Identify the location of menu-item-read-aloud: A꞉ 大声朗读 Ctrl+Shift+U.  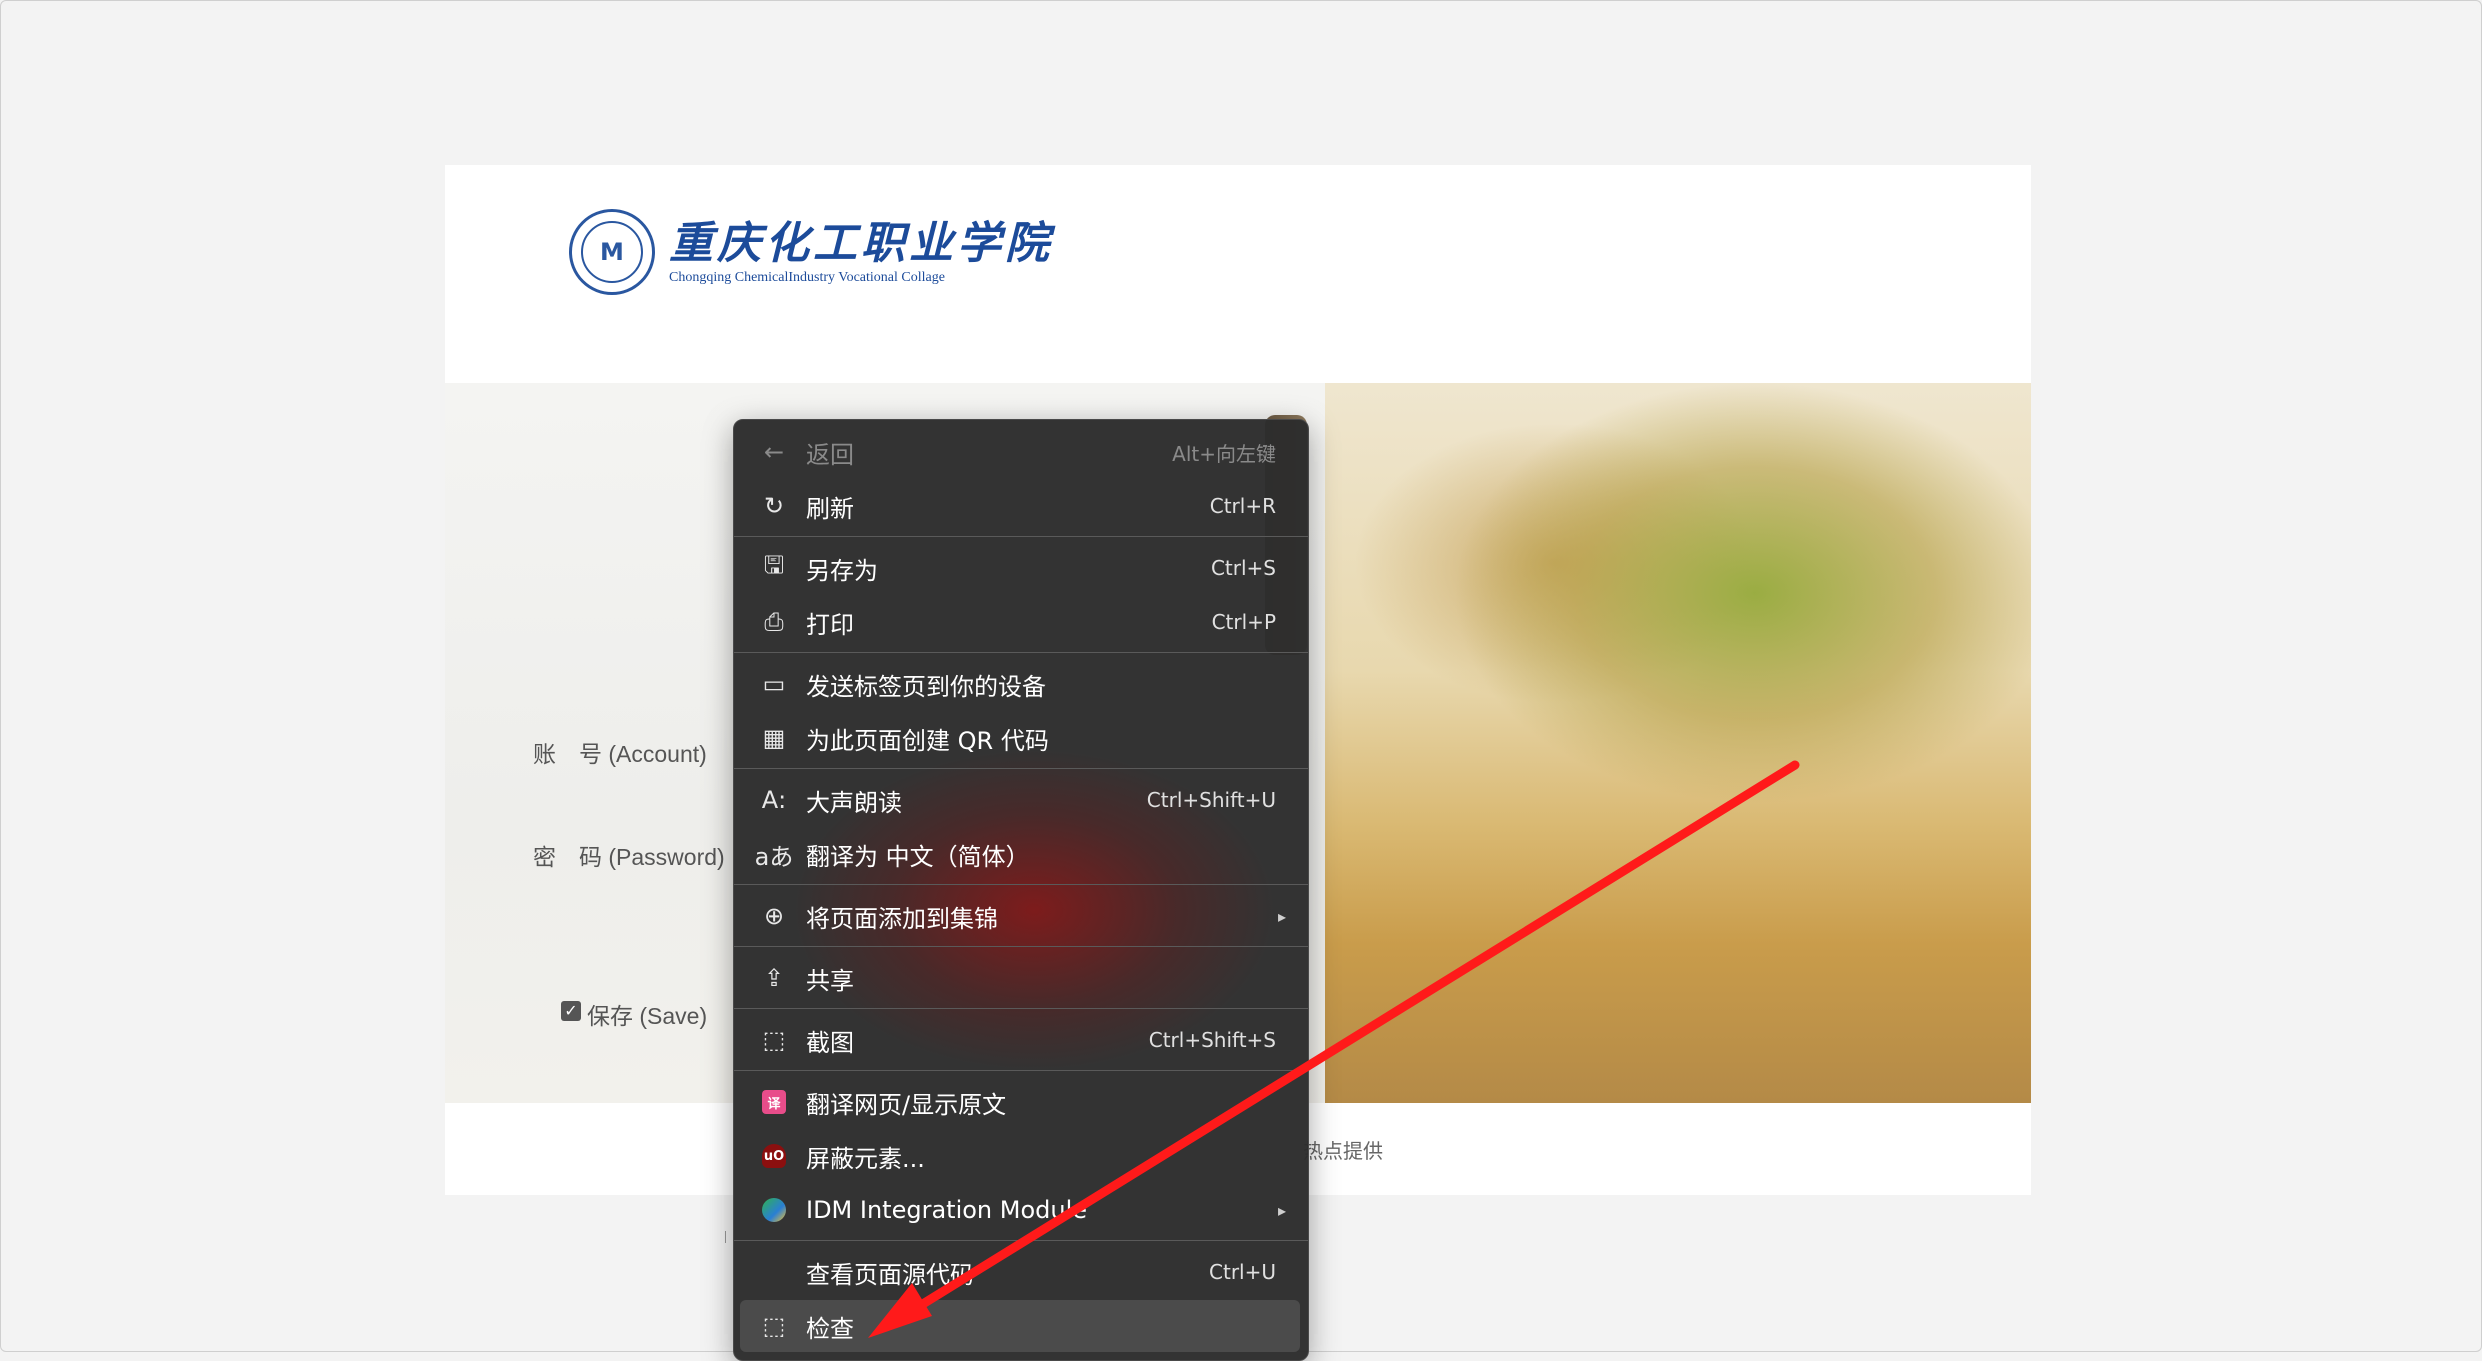
(1020, 800).